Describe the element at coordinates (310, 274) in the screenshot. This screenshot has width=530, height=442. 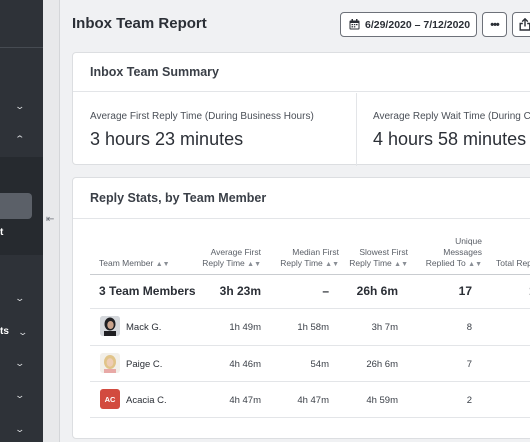
I see `table-header-divider` at that location.